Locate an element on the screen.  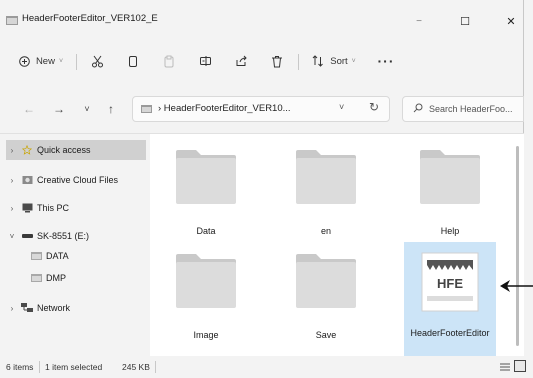
sidebar-item-label: Creative Cloud Files is located at coordinates (78, 180).